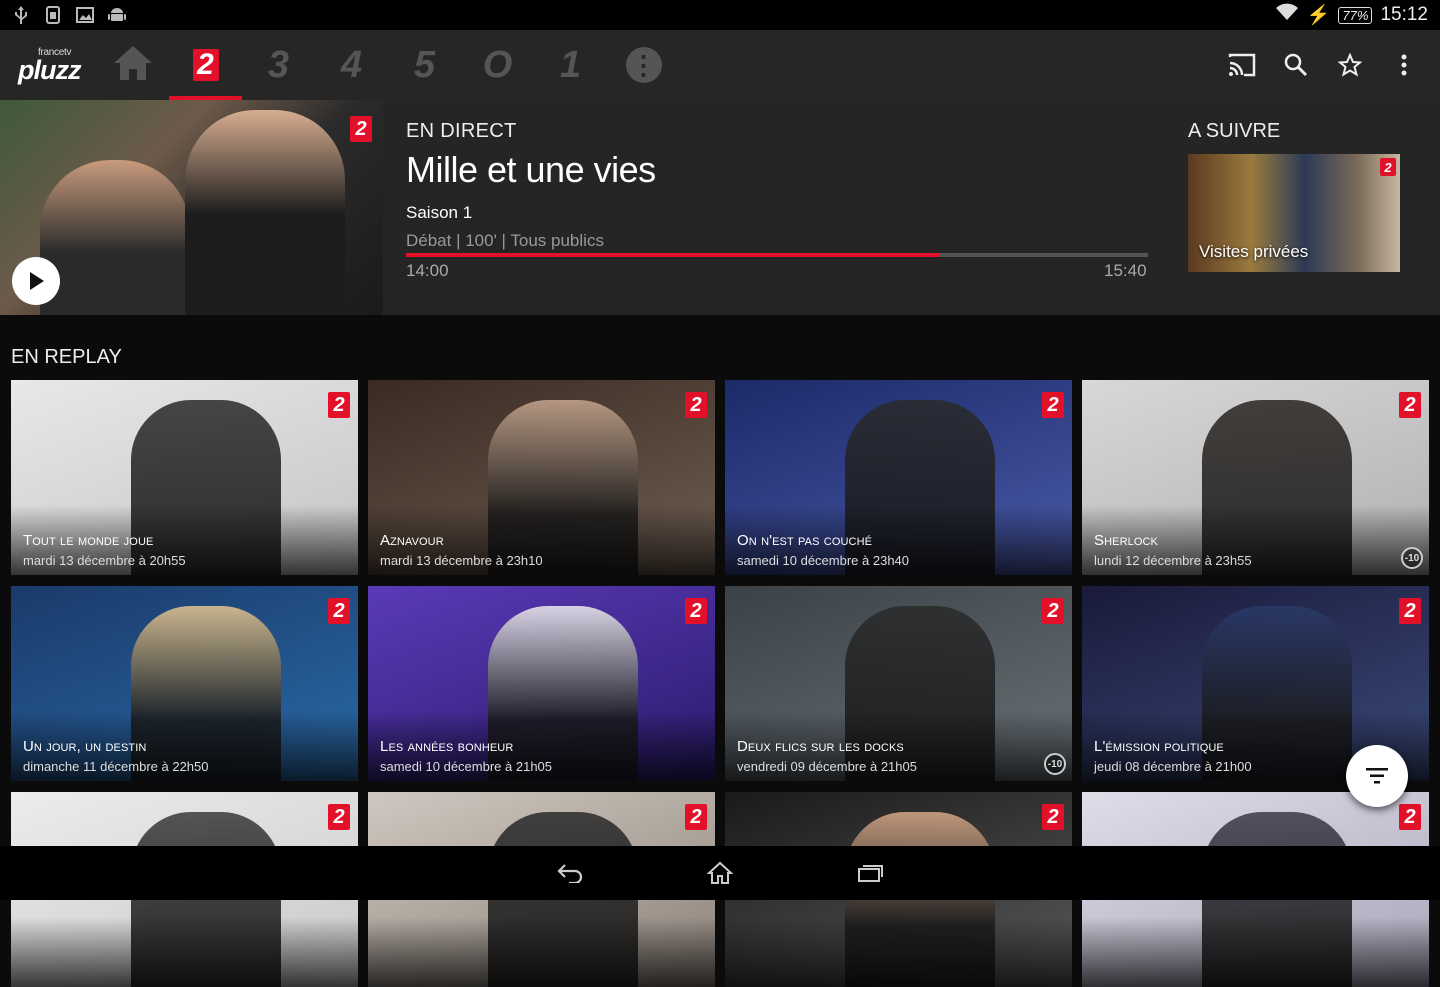  I want to click on live-season: Saison 1, so click(439, 212).